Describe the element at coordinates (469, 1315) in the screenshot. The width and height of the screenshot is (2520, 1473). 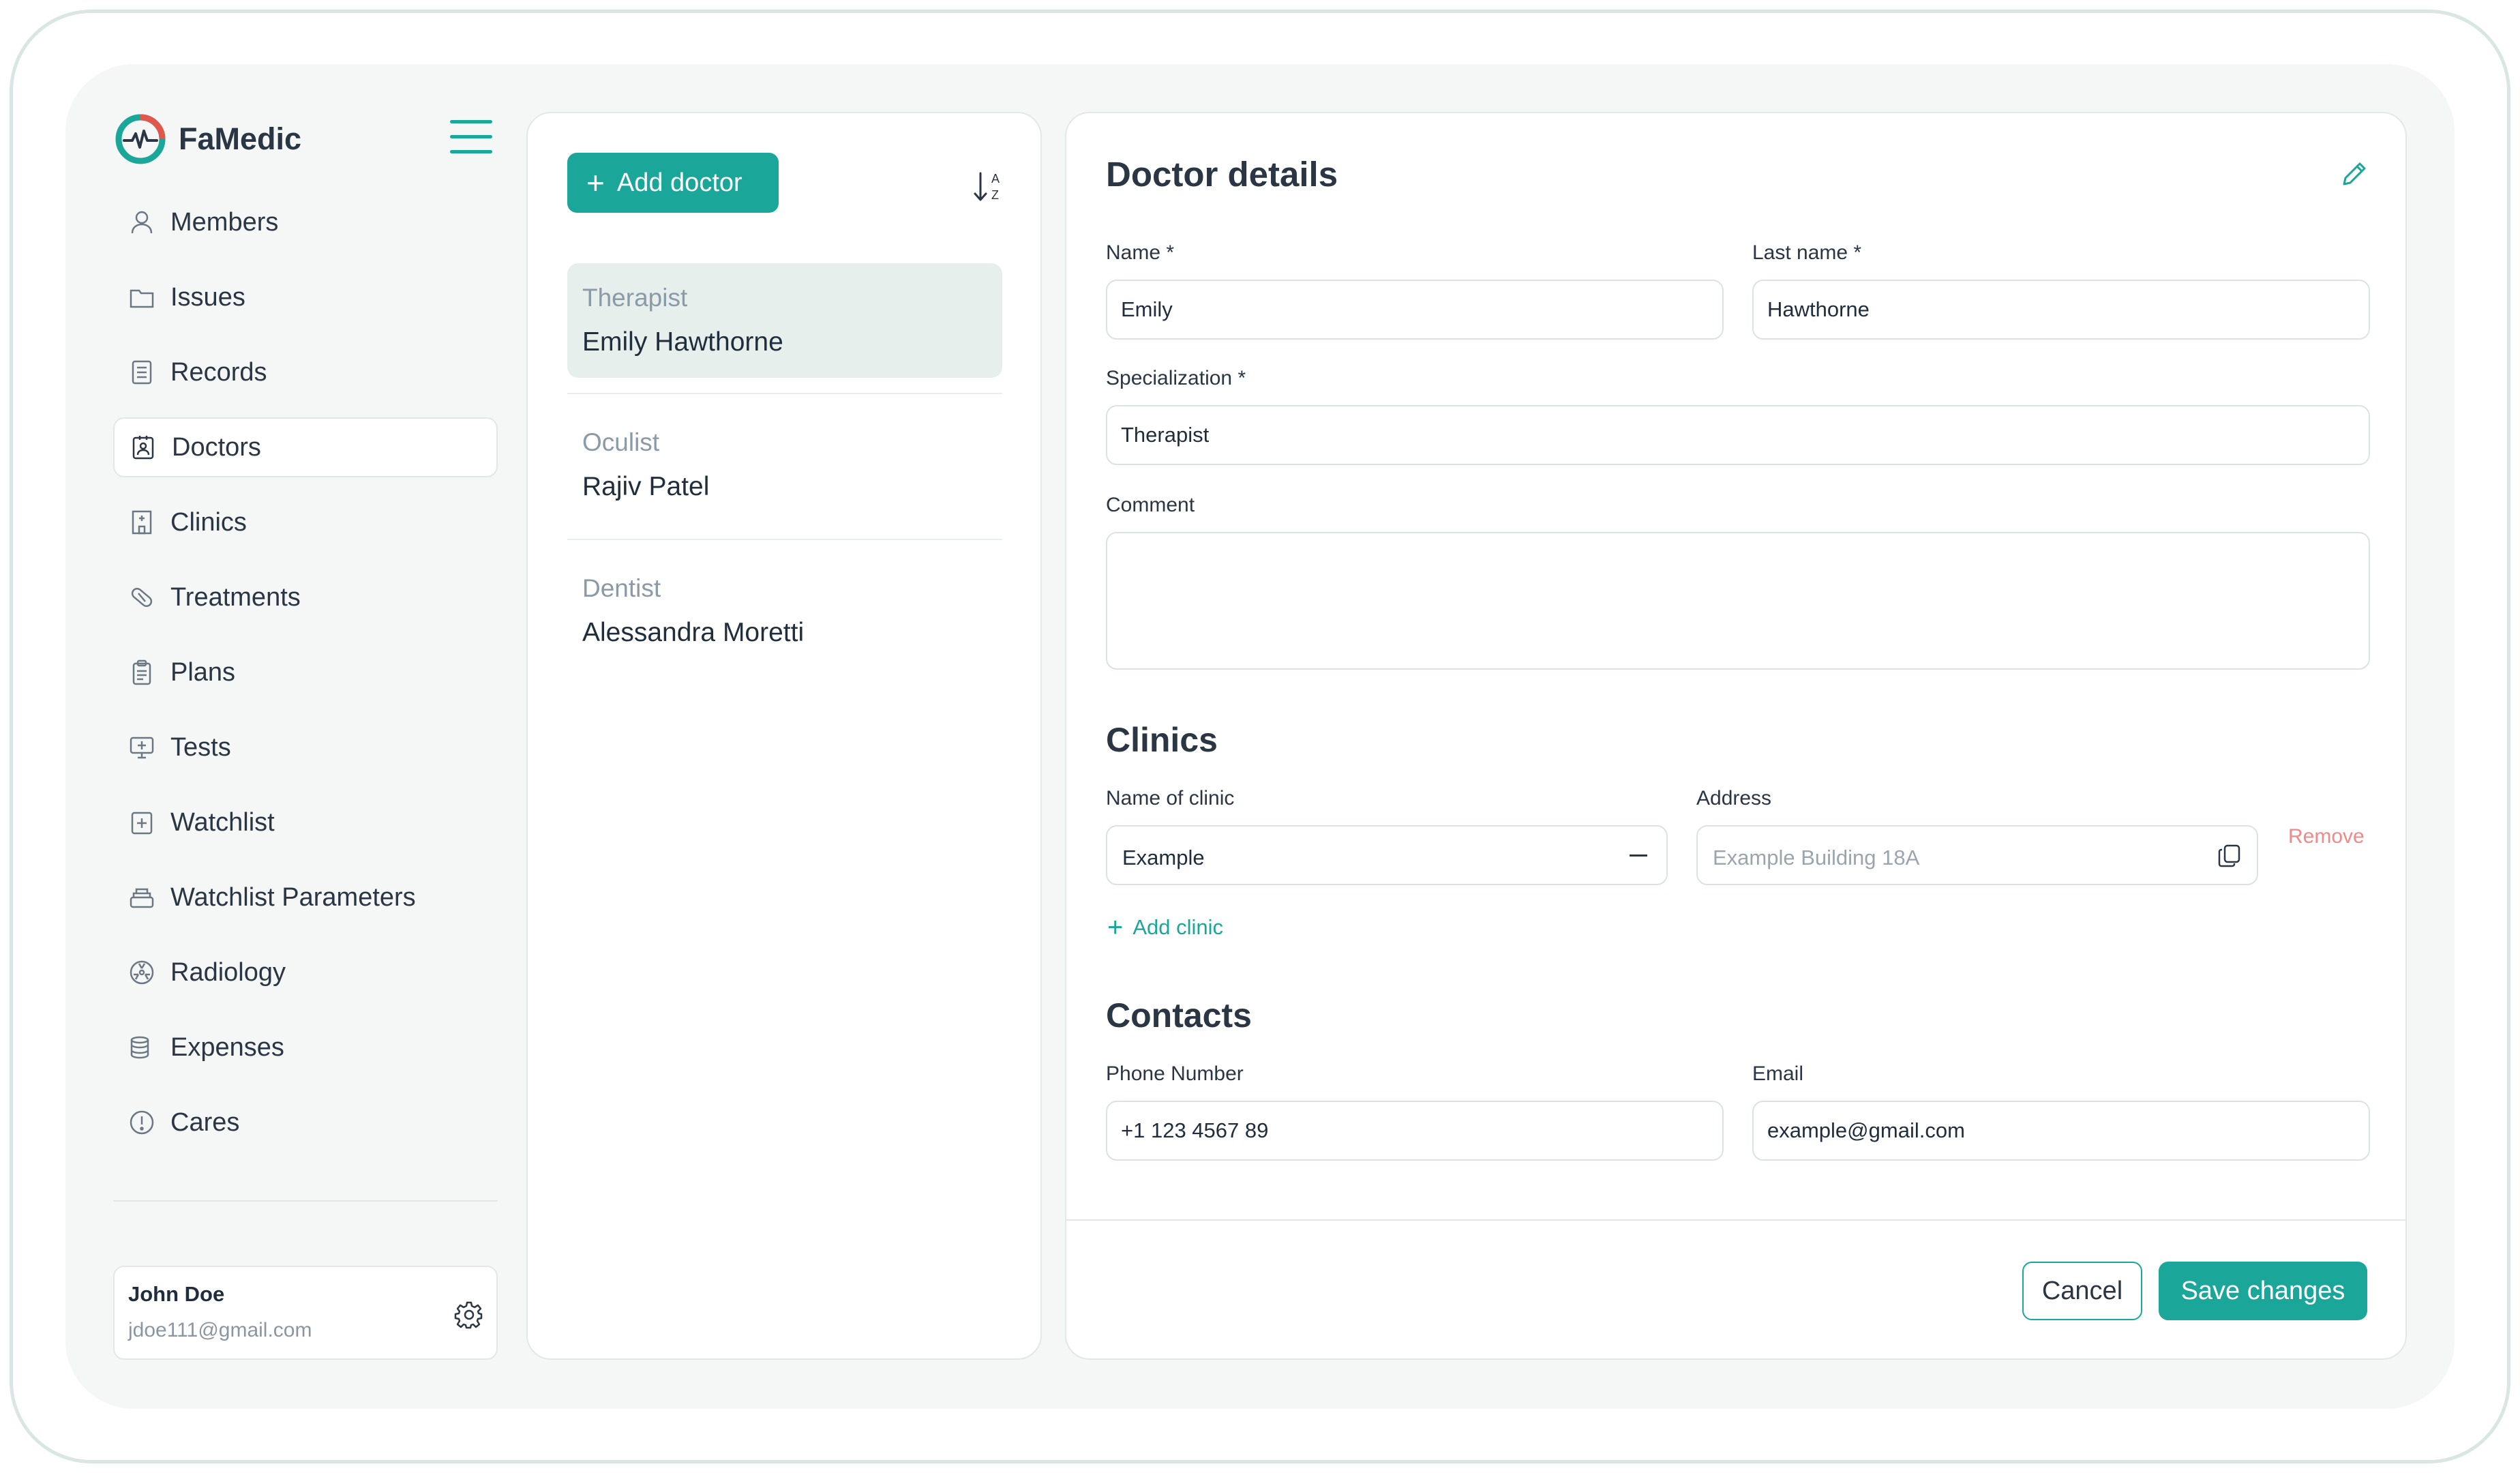
I see `gear-icon` at that location.